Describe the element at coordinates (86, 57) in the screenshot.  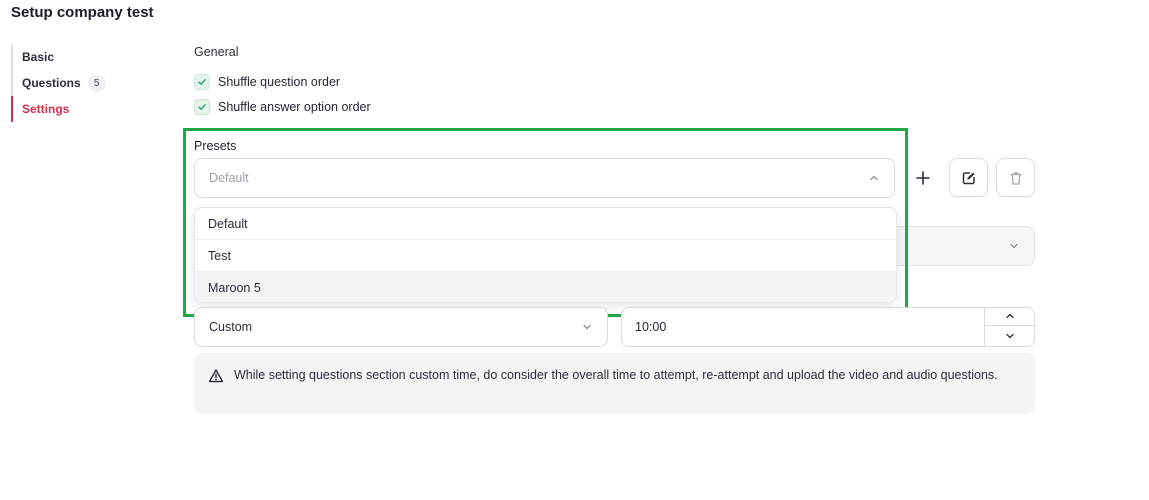
I see `sidebar-item-basic: Basic` at that location.